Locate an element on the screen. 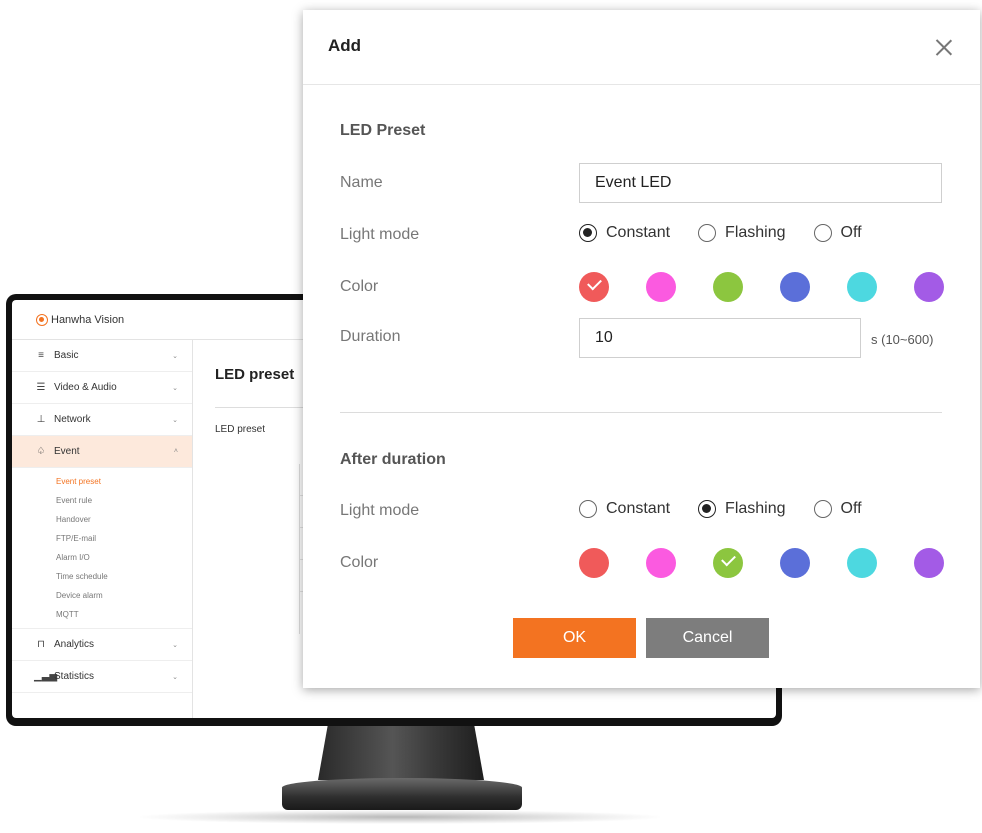 Image resolution: width=982 pixels, height=833 pixels. submenu-item: Alarm I/O is located at coordinates (124, 557).